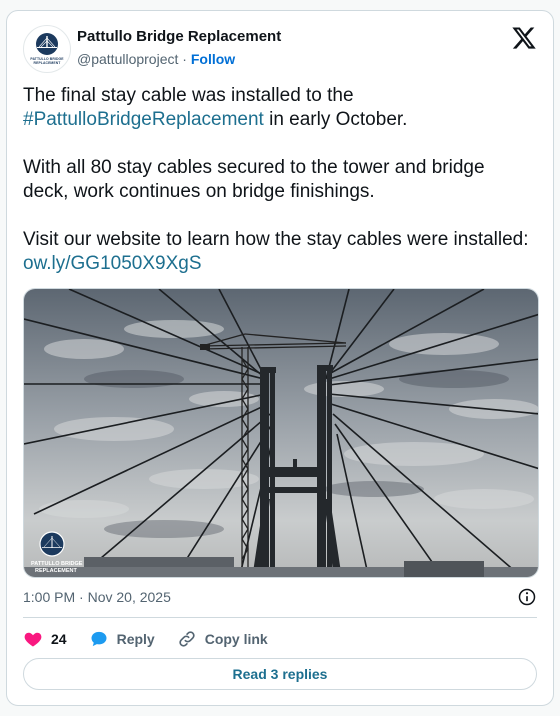 Image resolution: width=560 pixels, height=716 pixels. What do you see at coordinates (179, 59) in the screenshot?
I see `author-handle-line: @pattulloproject · Follow` at bounding box center [179, 59].